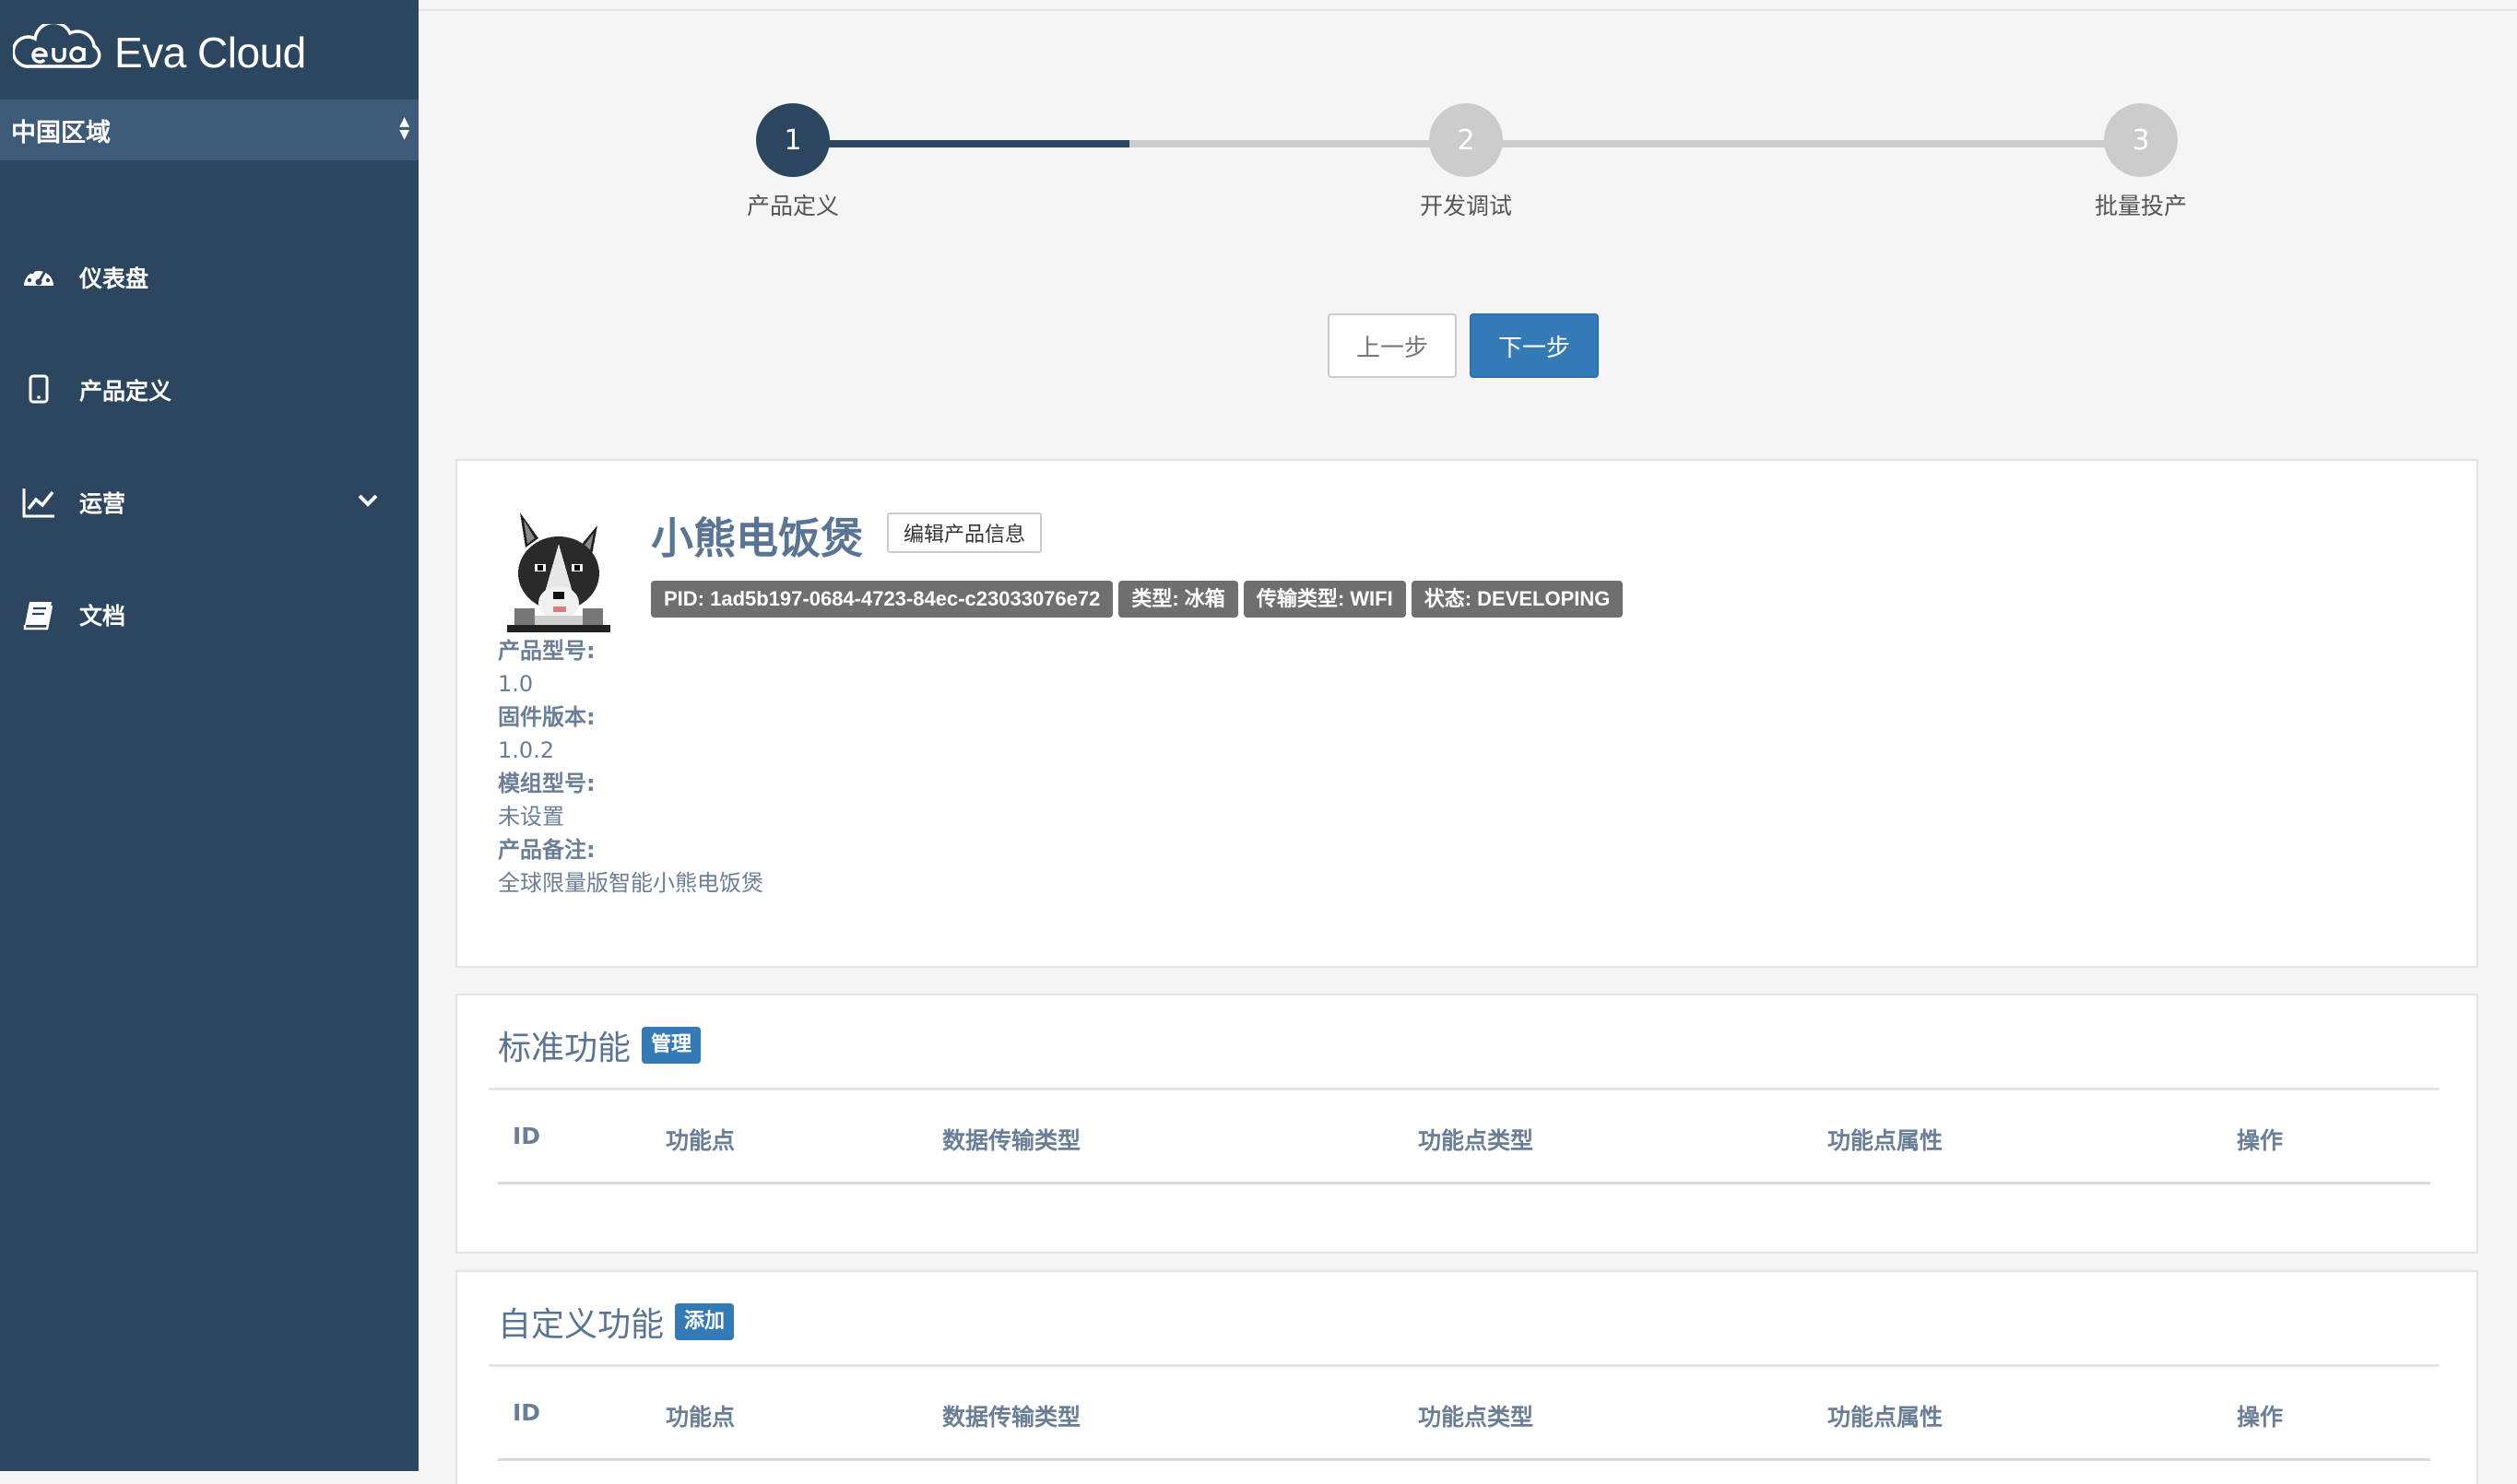  Describe the element at coordinates (1518, 599) in the screenshot. I see `status-badge: 状态: DEVELOPING` at that location.